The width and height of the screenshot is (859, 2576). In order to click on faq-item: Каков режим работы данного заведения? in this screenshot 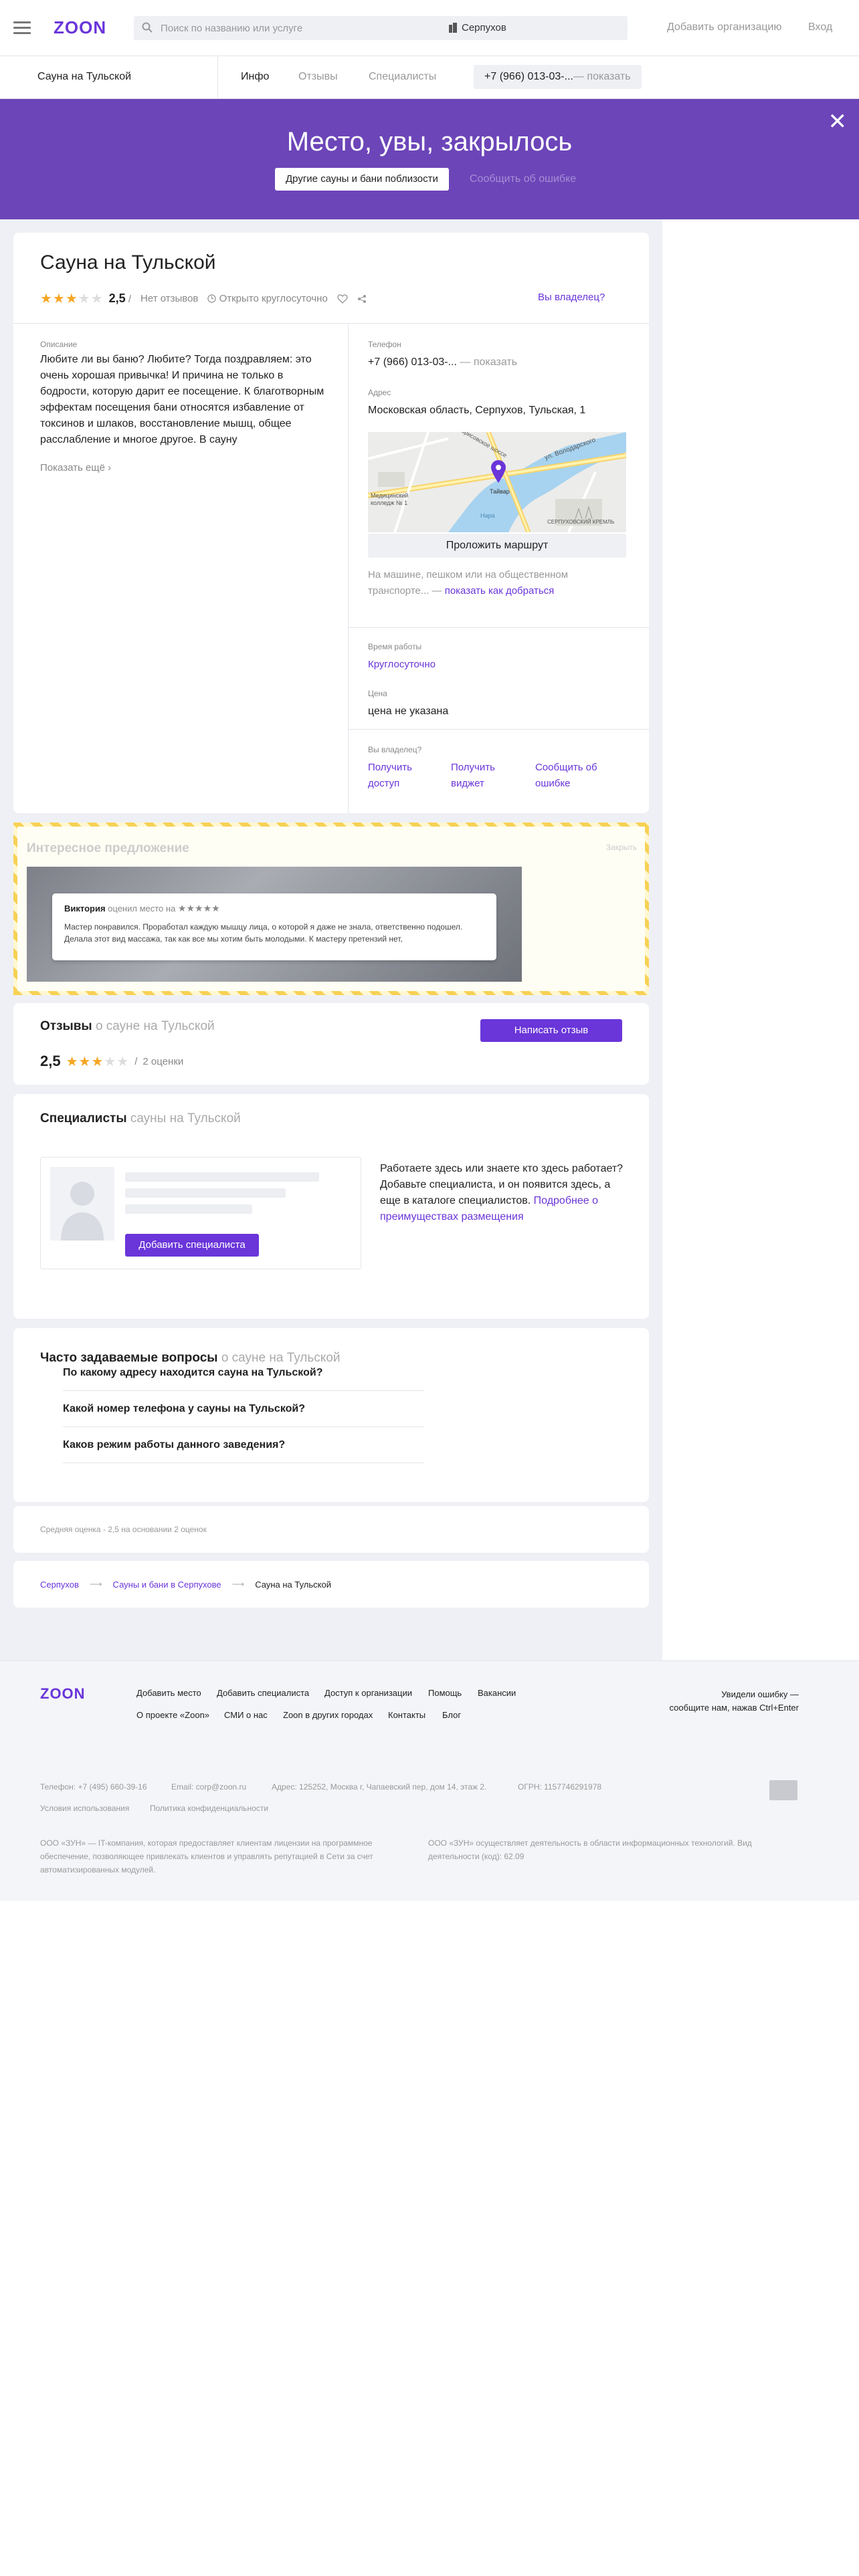, I will do `click(243, 1445)`.